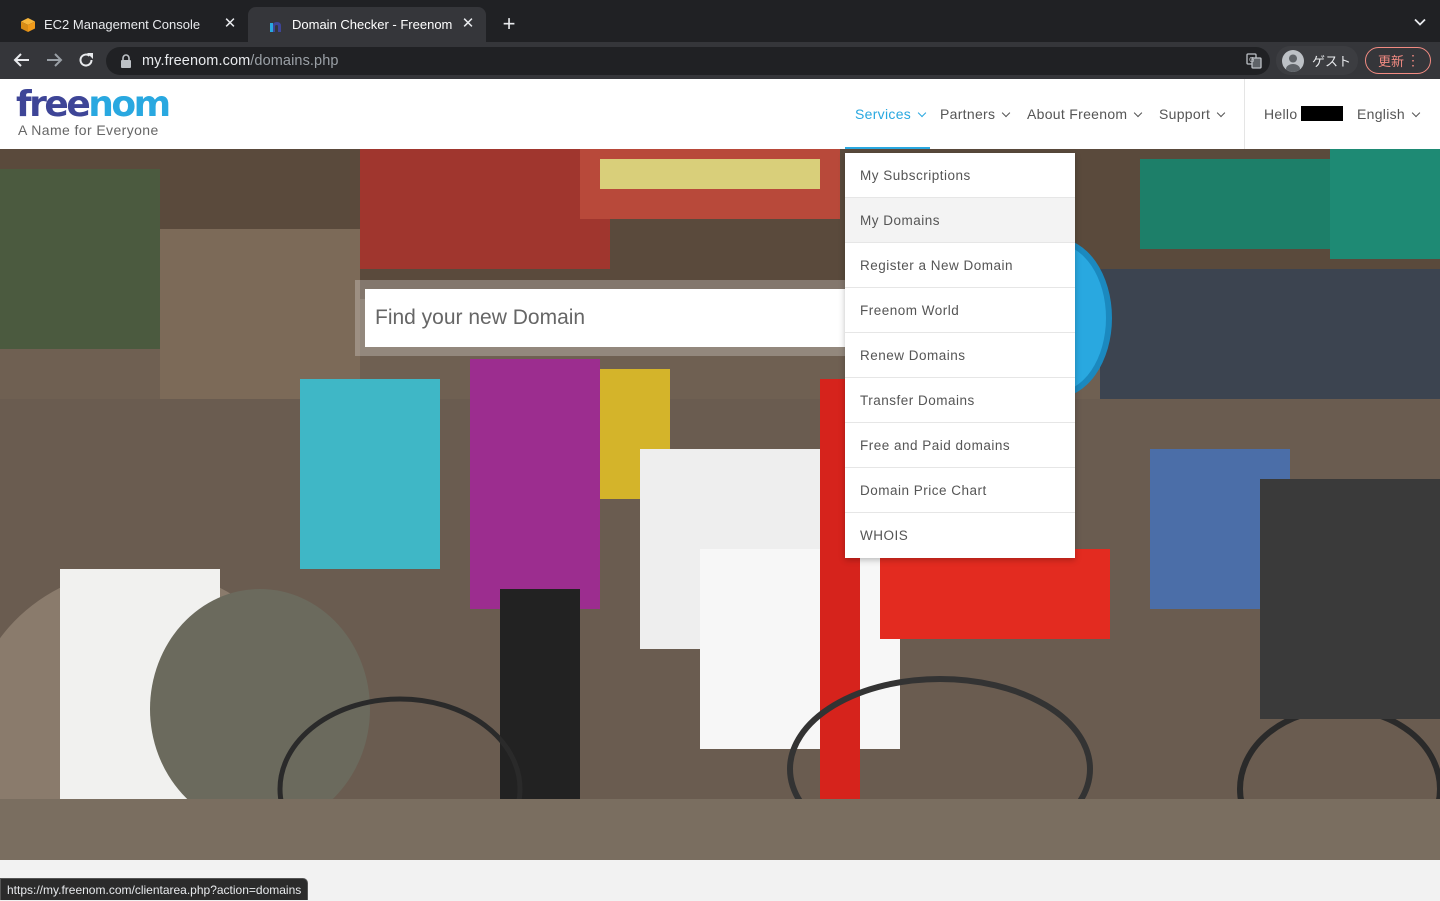  I want to click on menu-item-renew-domains: Renew Domains, so click(960, 355).